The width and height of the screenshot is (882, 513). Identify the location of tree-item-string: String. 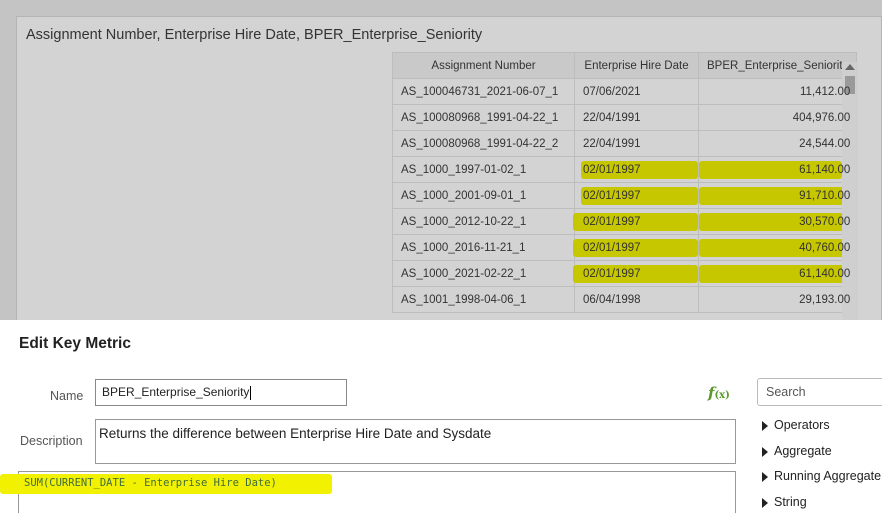
(784, 502).